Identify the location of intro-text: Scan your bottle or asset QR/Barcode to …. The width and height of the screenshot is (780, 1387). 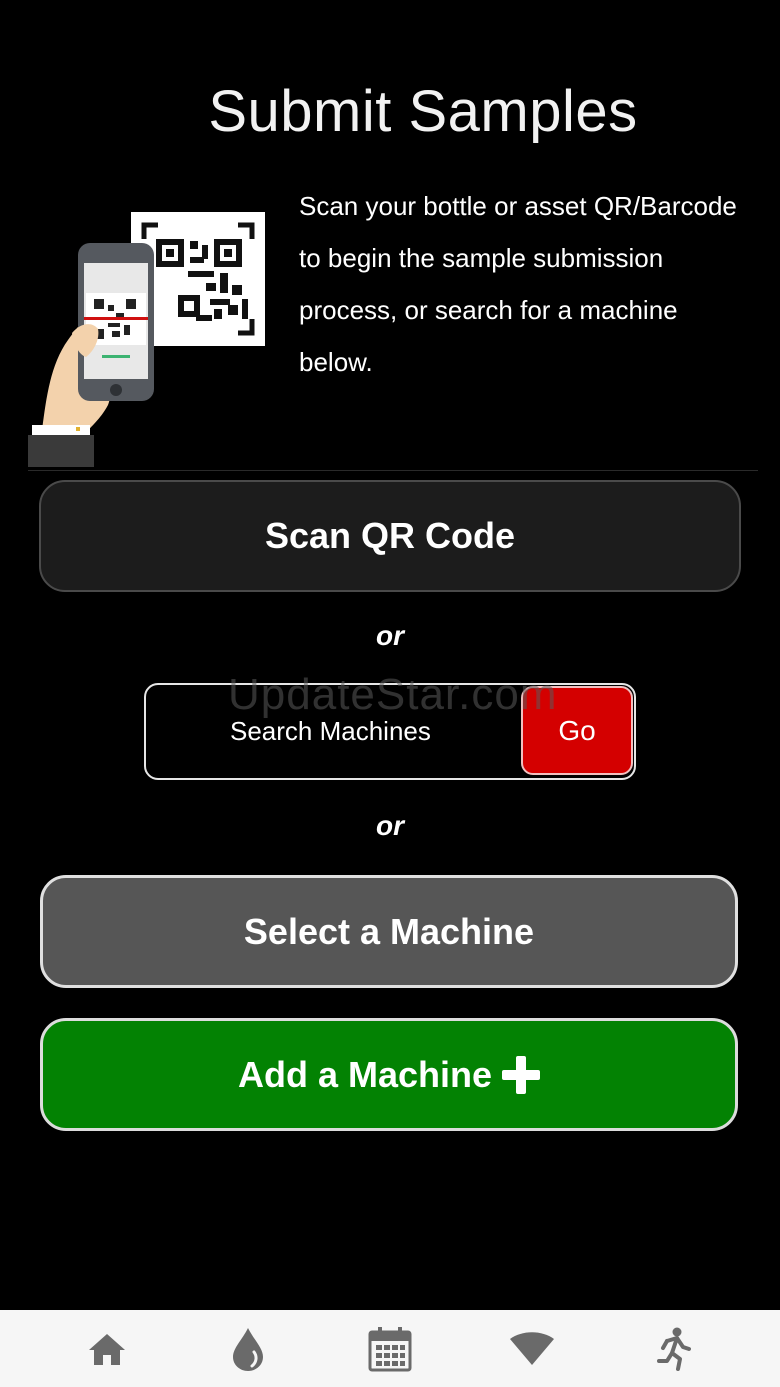
(518, 284).